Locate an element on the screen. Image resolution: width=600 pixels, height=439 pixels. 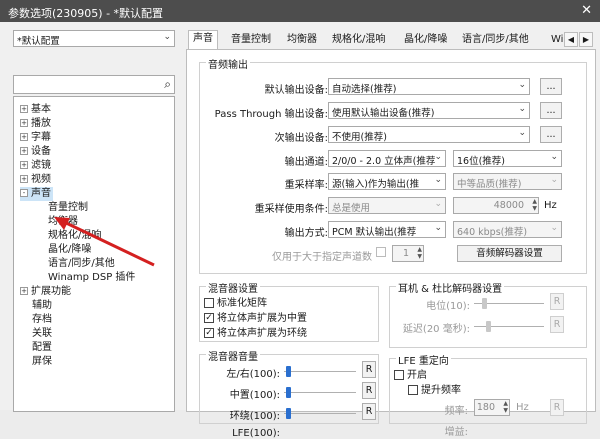
search-icon: ⌕ is located at coordinates (167, 84).